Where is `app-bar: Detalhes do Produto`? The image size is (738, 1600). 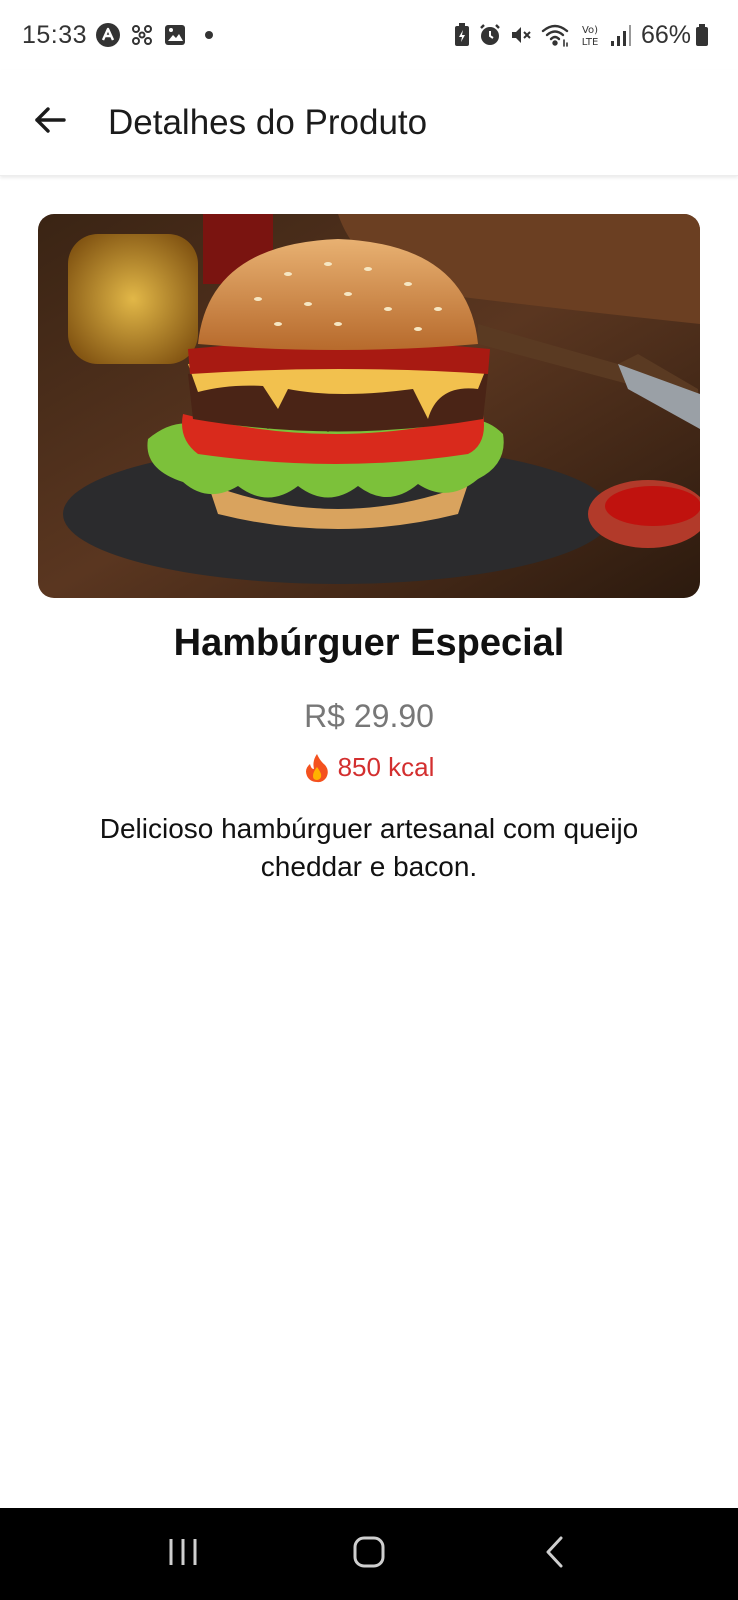
app-bar: Detalhes do Produto is located at coordinates (369, 123).